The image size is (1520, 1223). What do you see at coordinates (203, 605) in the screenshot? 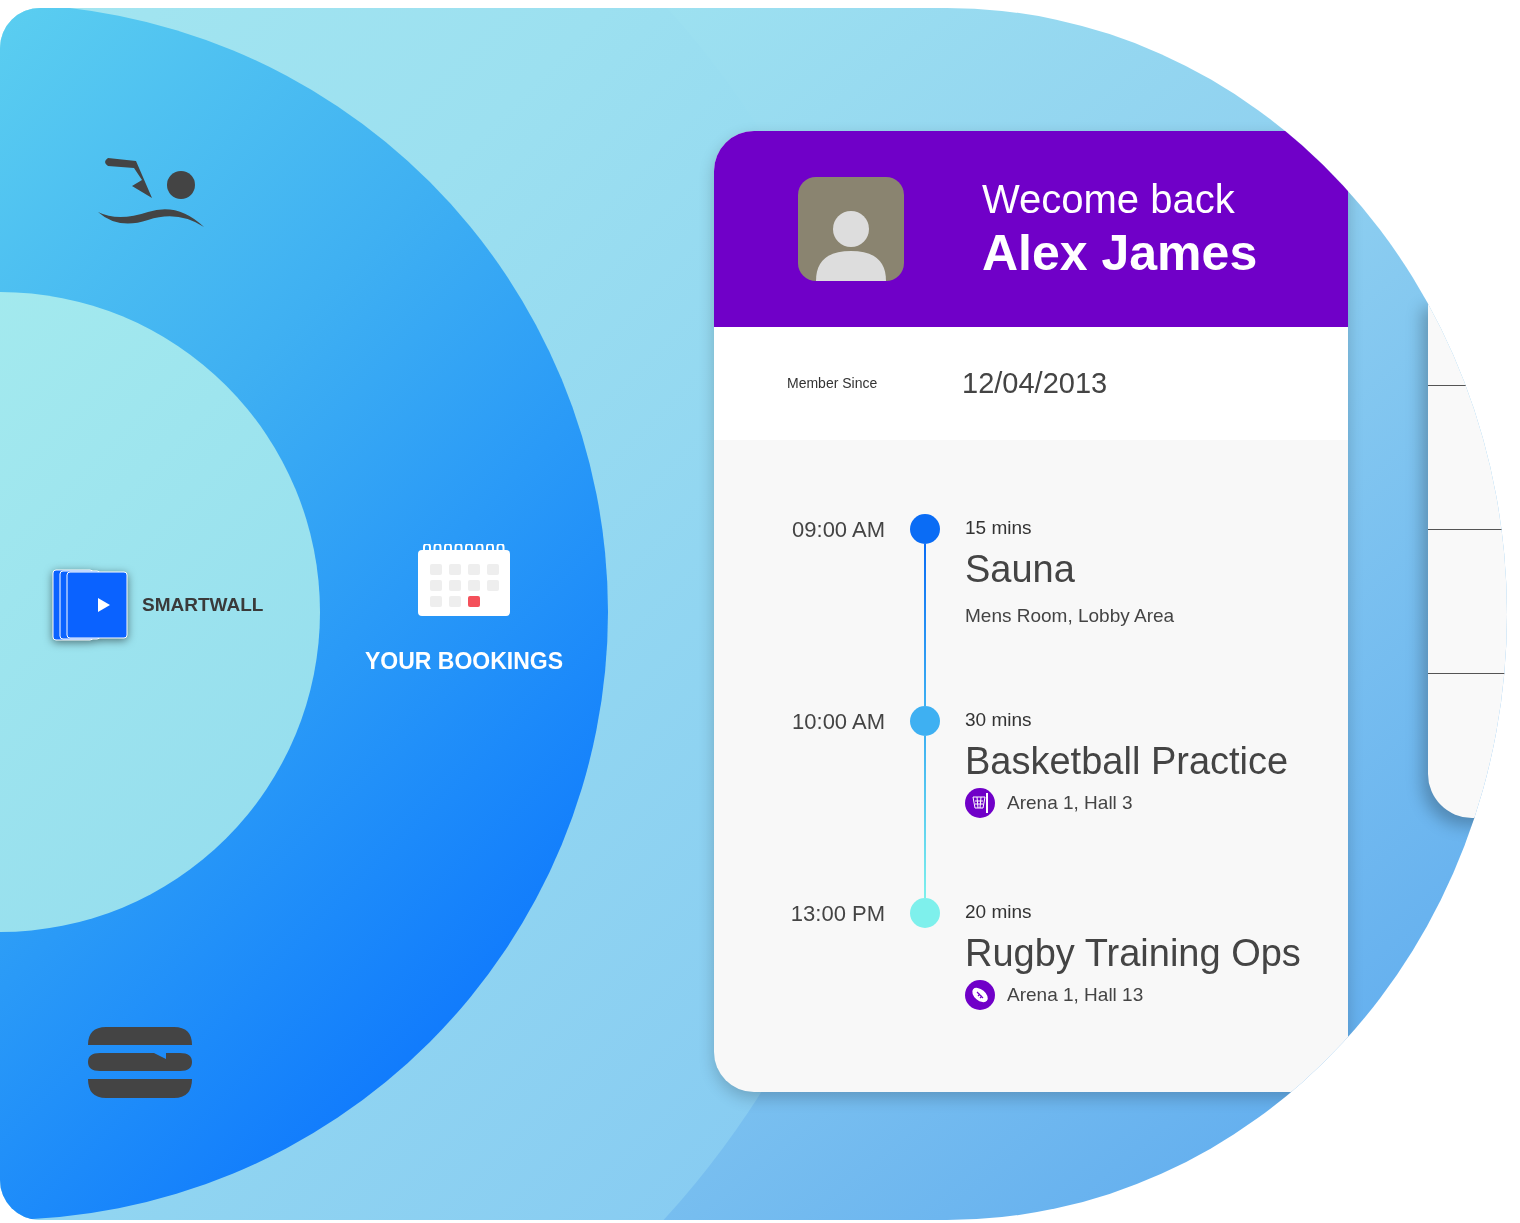
I see `menu-label: SMARTWALL` at bounding box center [203, 605].